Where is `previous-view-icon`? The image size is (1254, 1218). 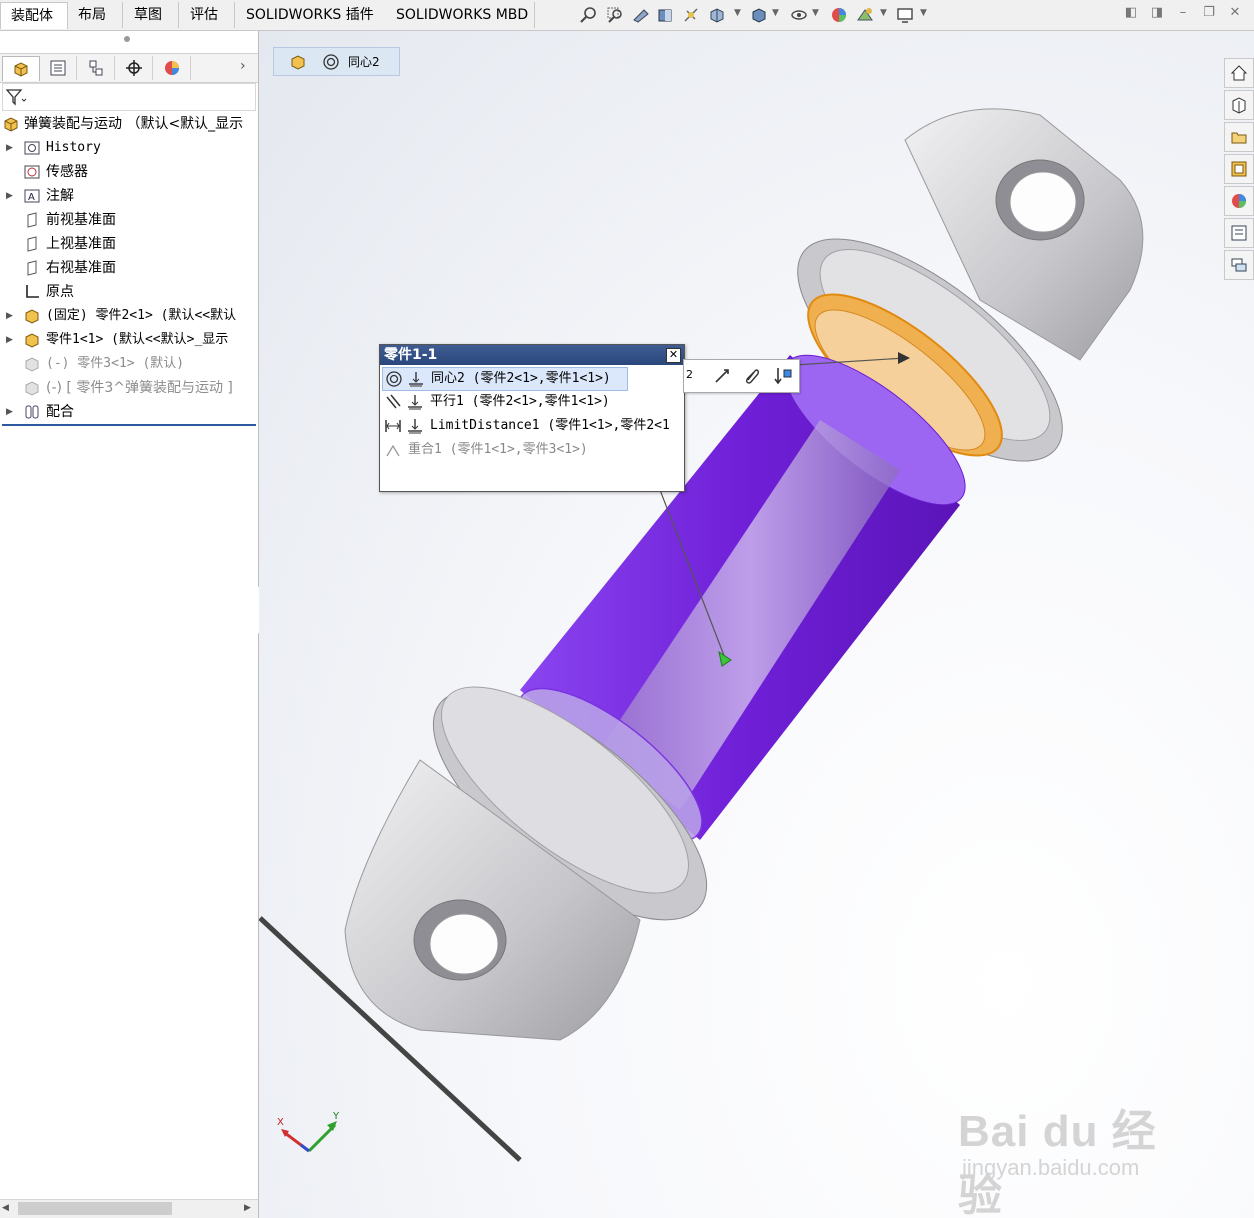
previous-view-icon is located at coordinates (641, 15).